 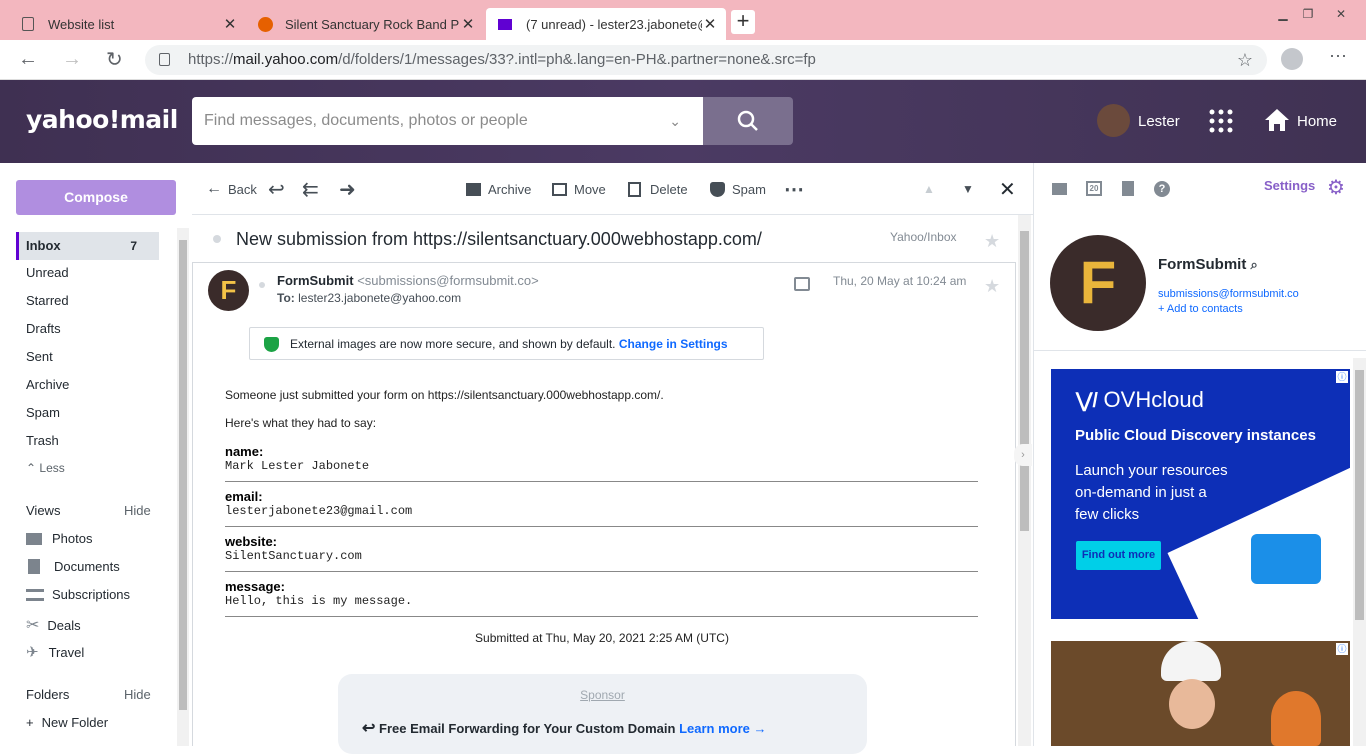 I want to click on sidebar-scrollbar, so click(x=183, y=487).